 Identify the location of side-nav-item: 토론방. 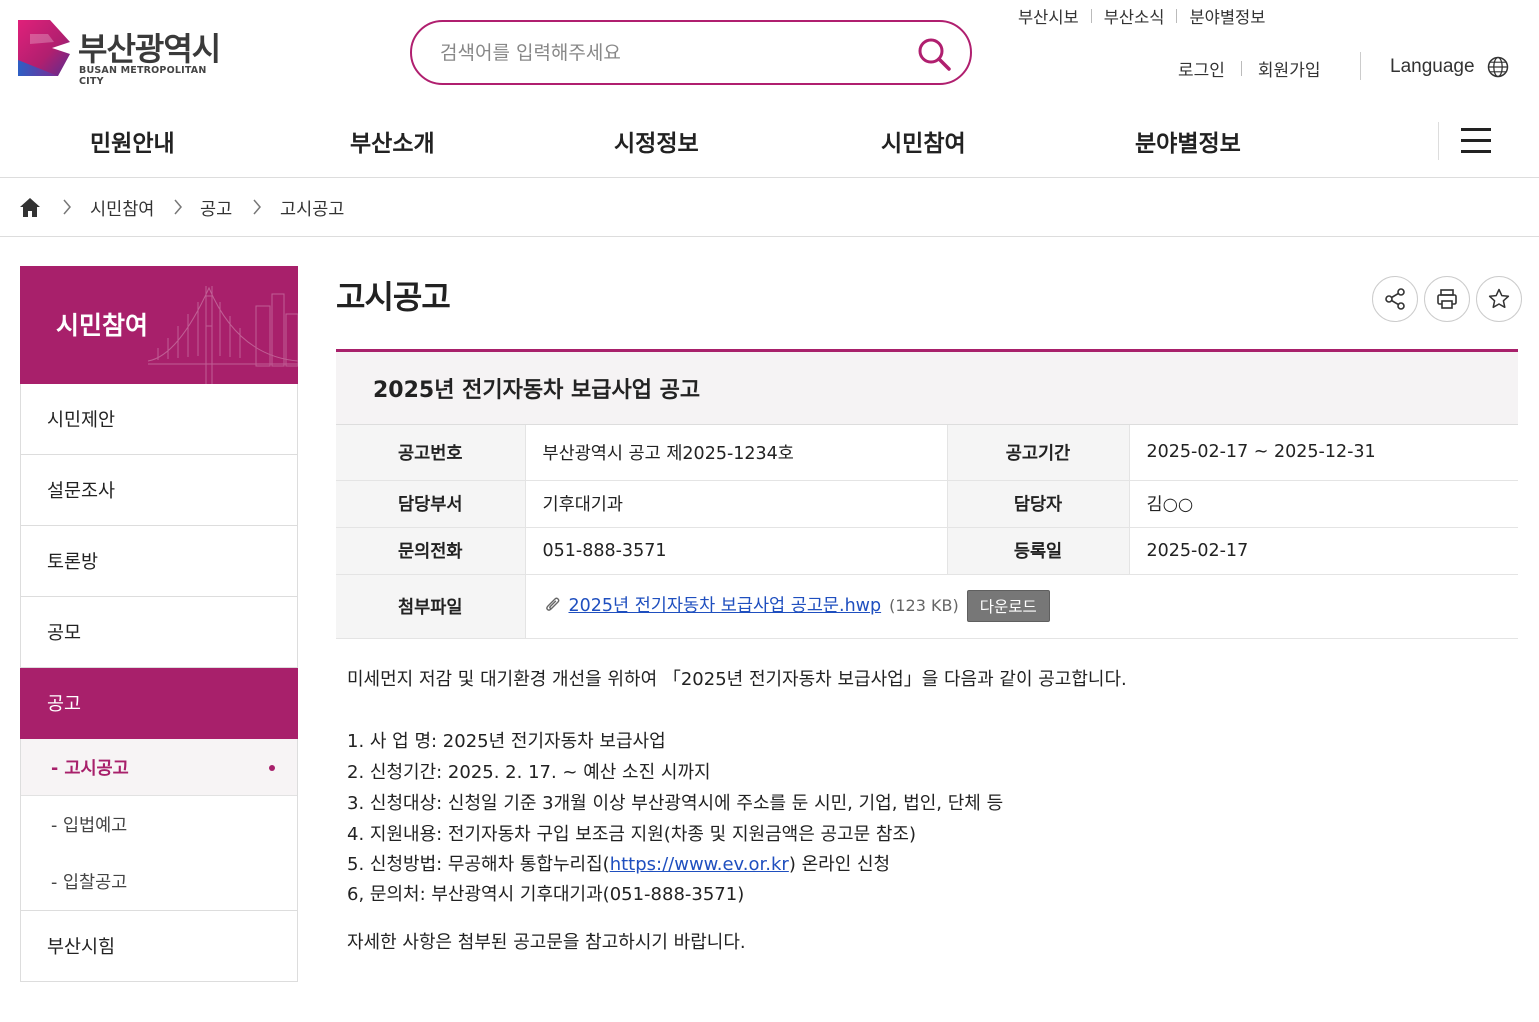
(159, 561).